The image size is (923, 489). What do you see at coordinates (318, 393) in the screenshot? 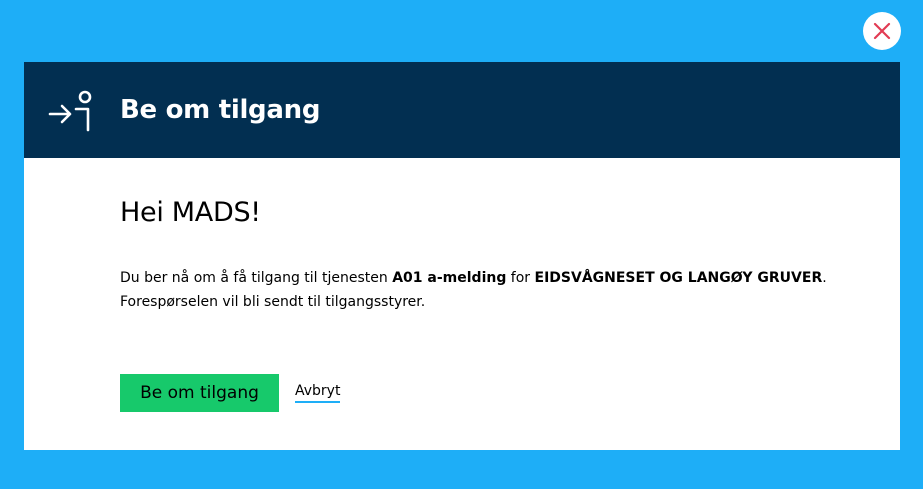
I see `cancel-link: Avbryt` at bounding box center [318, 393].